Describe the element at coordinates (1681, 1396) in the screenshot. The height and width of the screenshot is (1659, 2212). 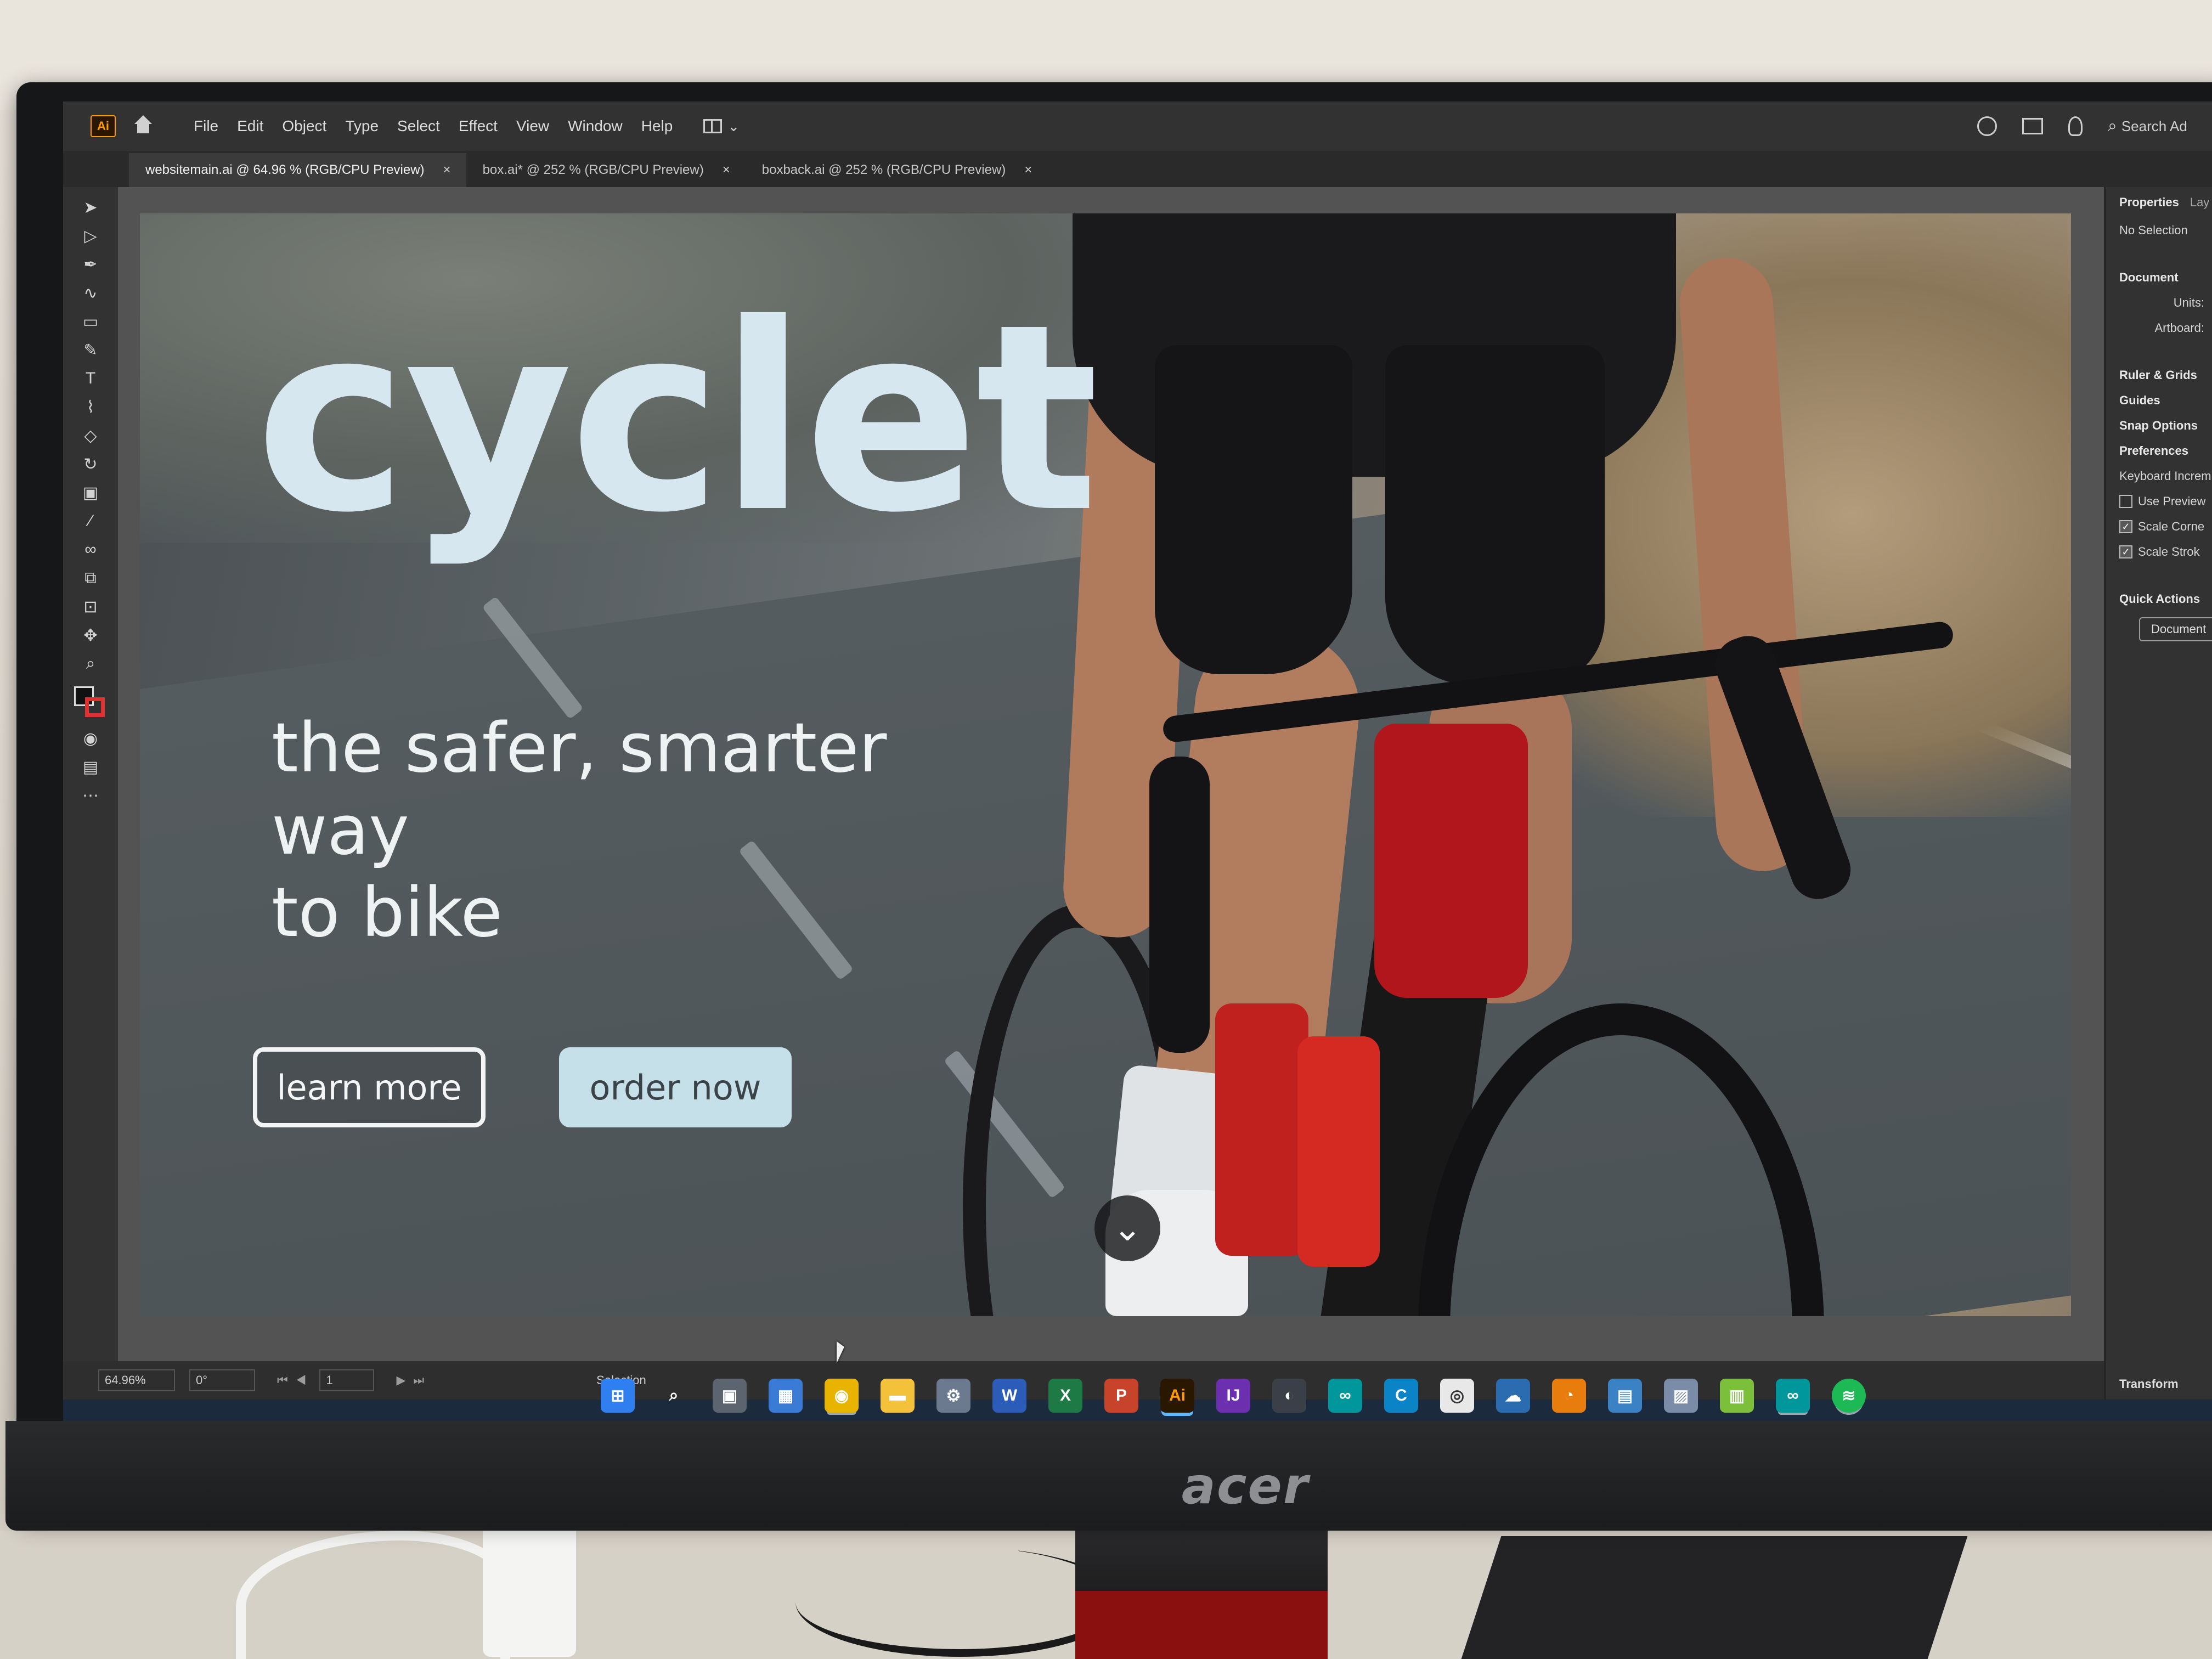
I see `paint-icon: ▨` at that location.